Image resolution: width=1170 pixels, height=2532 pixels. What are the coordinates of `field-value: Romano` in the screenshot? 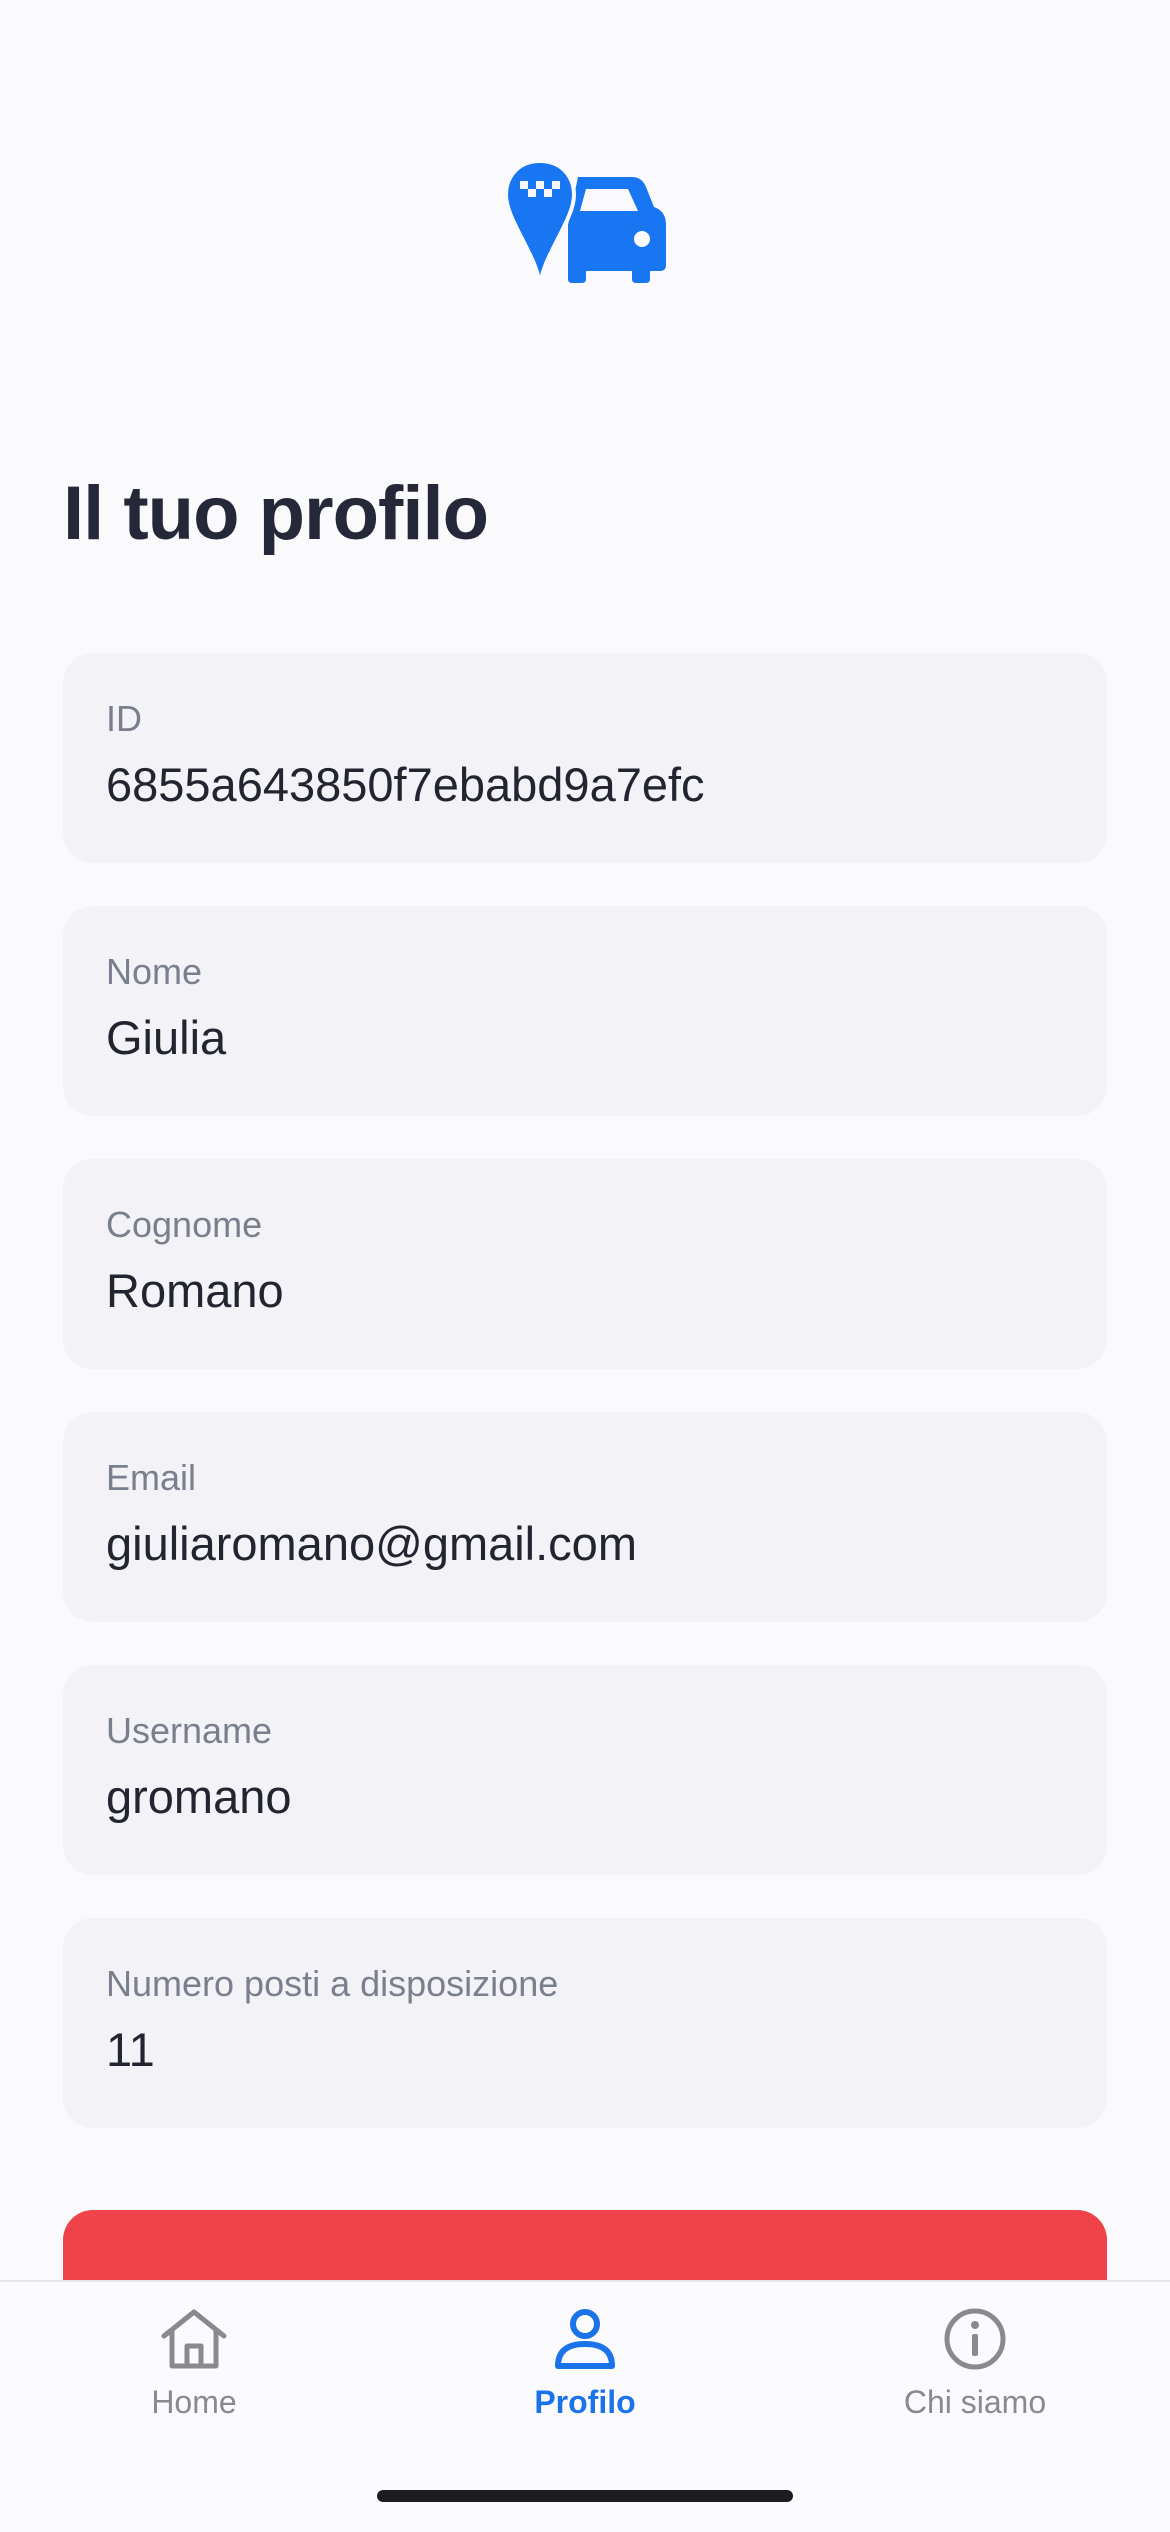 It's located at (195, 1290).